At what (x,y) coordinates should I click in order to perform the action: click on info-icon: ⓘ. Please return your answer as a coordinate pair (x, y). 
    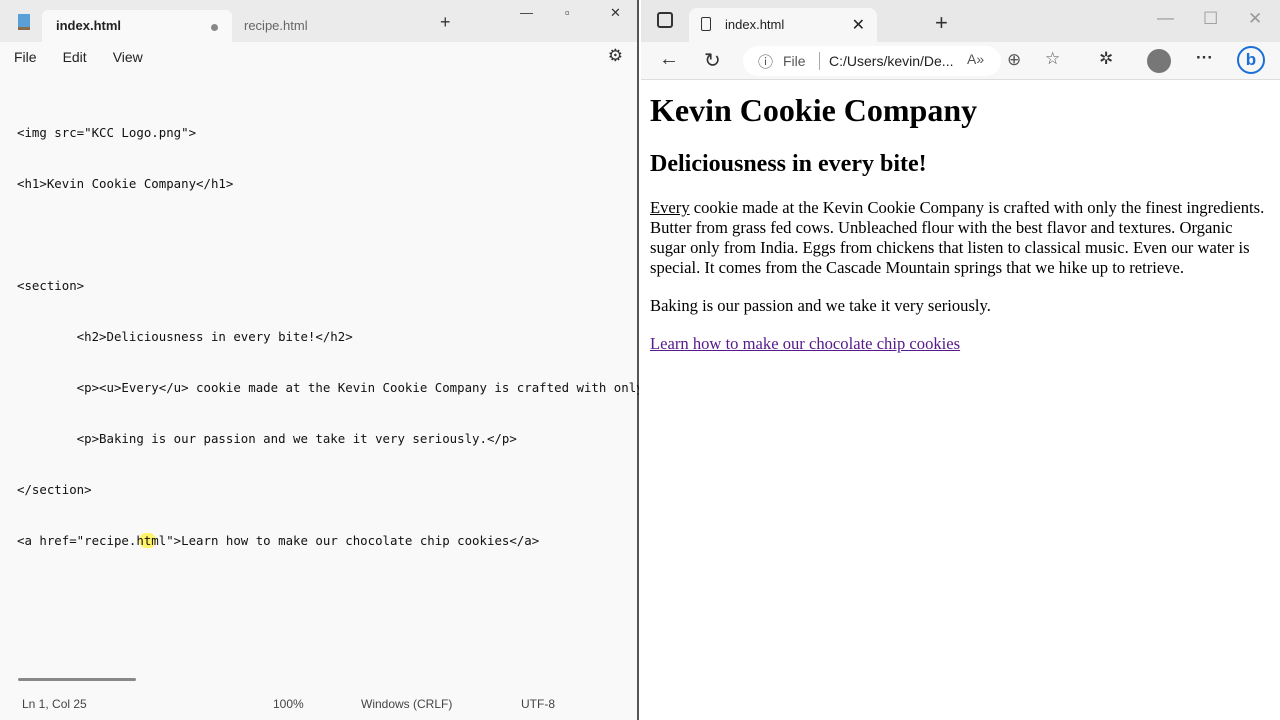
    Looking at the image, I should click on (765, 61).